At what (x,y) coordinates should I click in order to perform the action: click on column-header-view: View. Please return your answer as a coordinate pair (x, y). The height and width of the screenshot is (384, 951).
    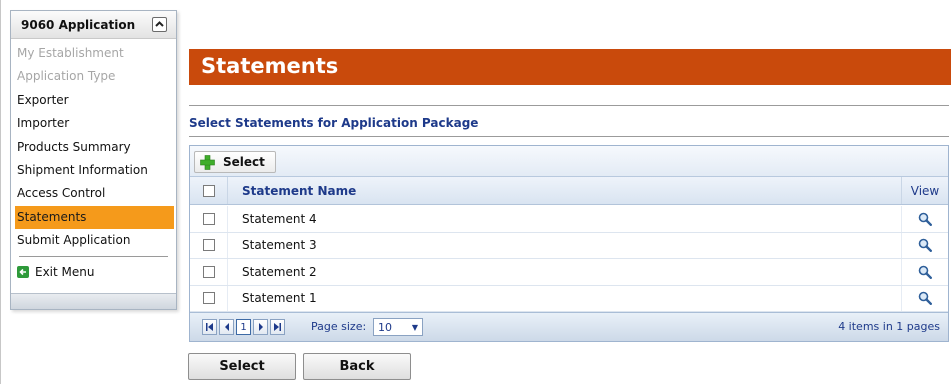
    Looking at the image, I should click on (925, 190).